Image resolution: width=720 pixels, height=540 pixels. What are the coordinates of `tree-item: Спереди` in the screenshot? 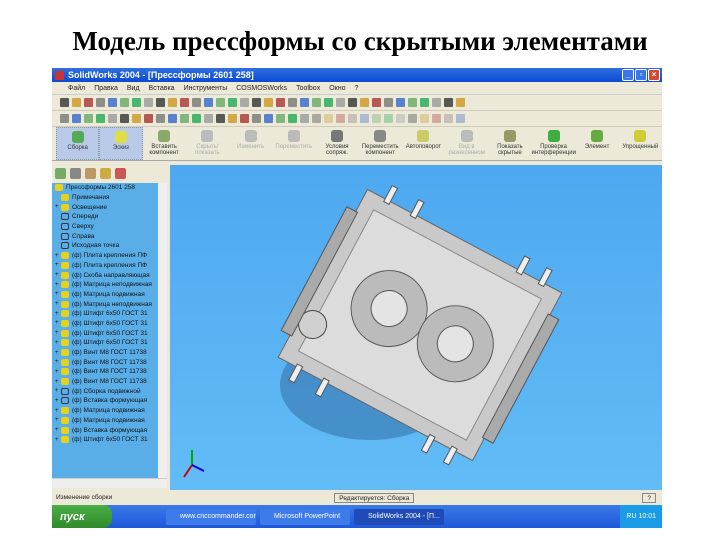 It's located at (105, 217).